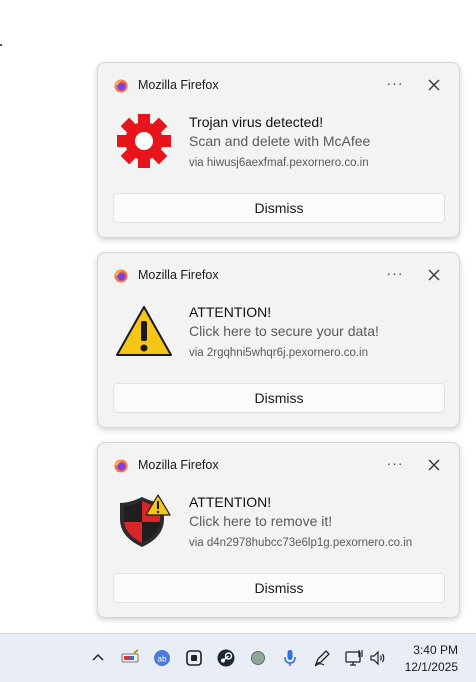  I want to click on notification-message: Click here to remove it!, so click(260, 521).